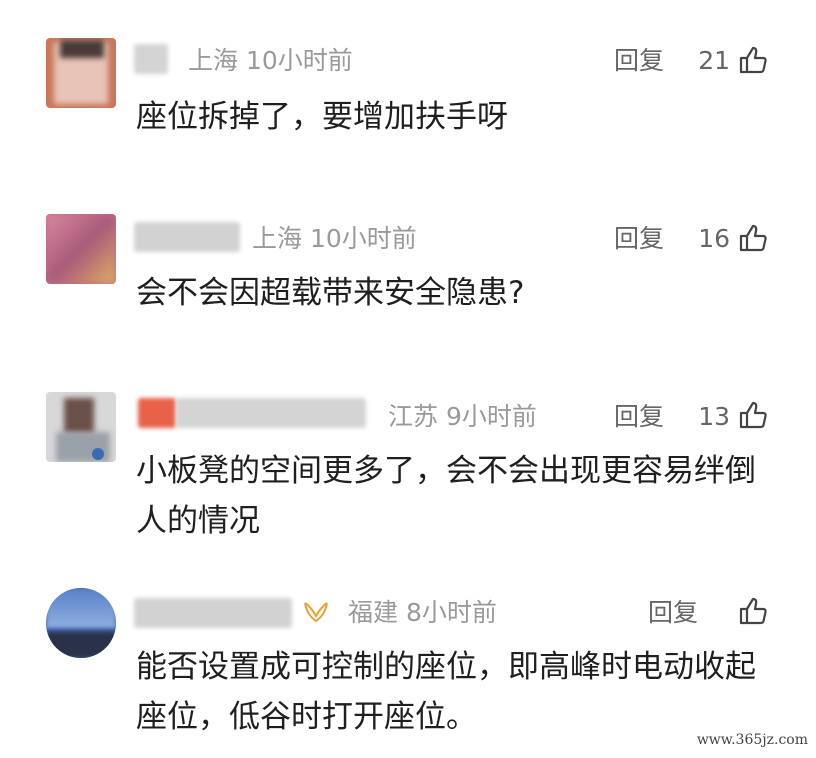 The image size is (816, 758). Describe the element at coordinates (491, 416) in the screenshot. I see `timestamp: 9小时前` at that location.